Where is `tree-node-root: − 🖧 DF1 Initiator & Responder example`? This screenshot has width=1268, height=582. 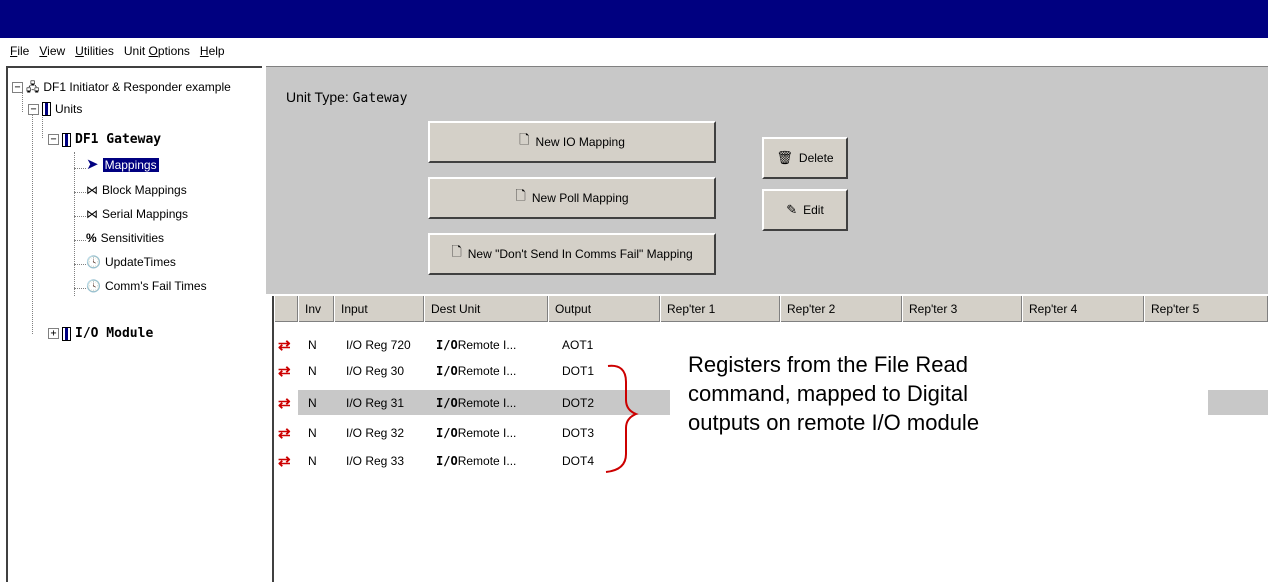 tree-node-root: − 🖧 DF1 Initiator & Responder example is located at coordinates (121, 87).